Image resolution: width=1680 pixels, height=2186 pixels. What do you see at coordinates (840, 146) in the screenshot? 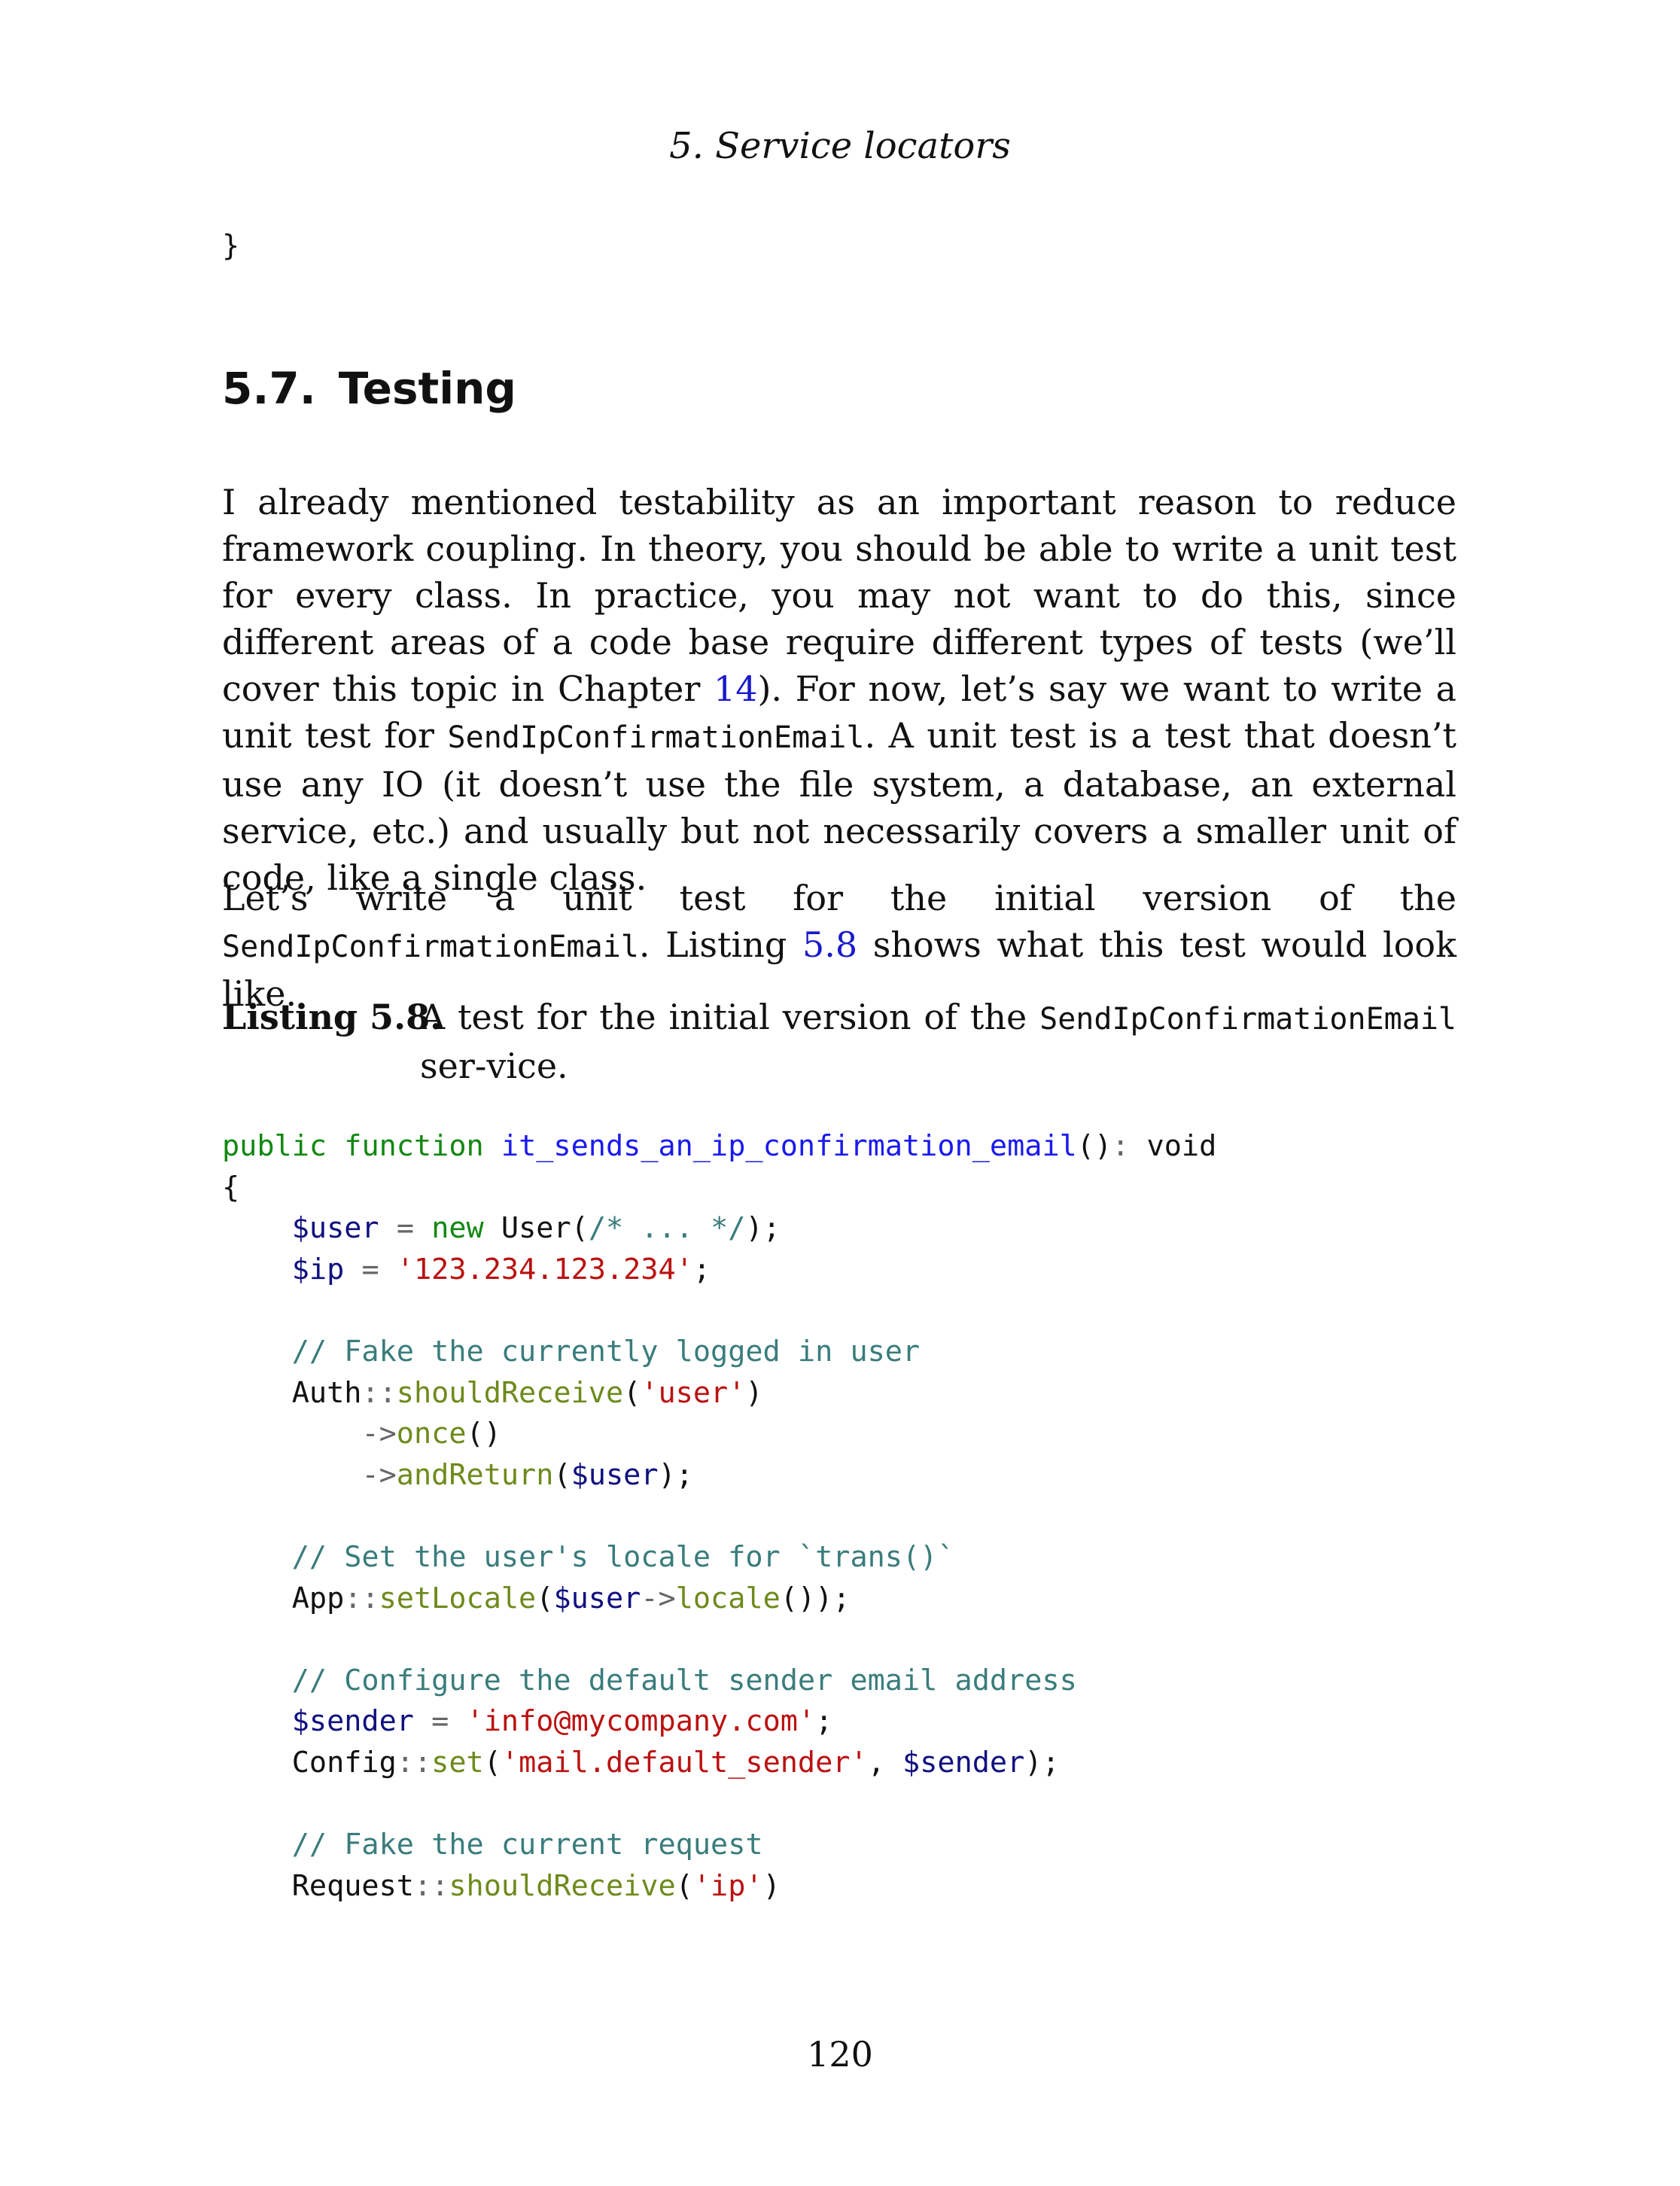
I see `running-head: 5. Service locators` at bounding box center [840, 146].